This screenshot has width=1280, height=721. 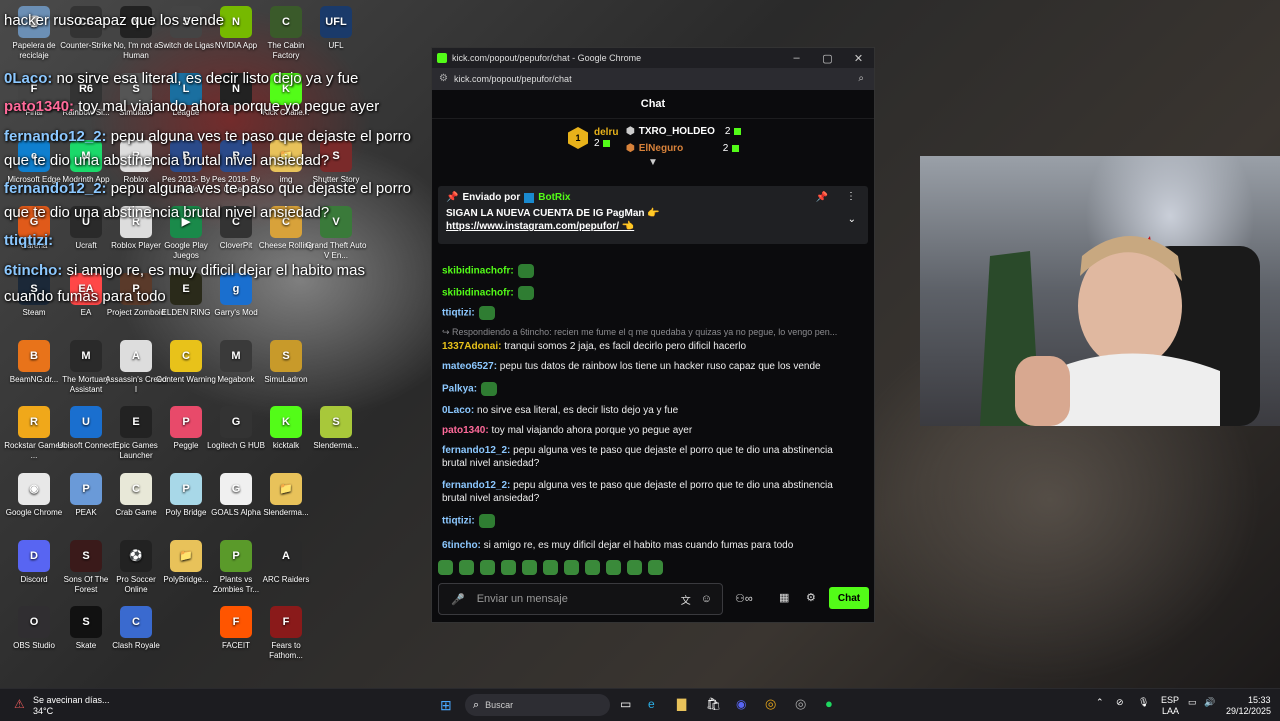 What do you see at coordinates (706, 599) in the screenshot?
I see `emoji-icon: ☺` at bounding box center [706, 599].